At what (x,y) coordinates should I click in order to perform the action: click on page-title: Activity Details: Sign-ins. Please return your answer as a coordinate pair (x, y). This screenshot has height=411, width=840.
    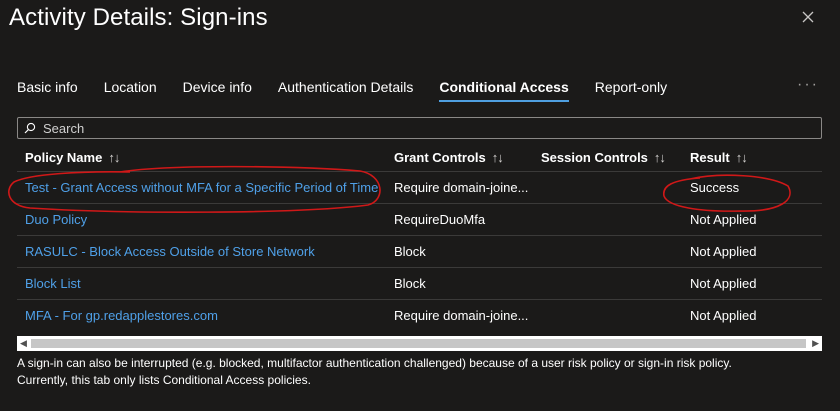
    Looking at the image, I should click on (138, 17).